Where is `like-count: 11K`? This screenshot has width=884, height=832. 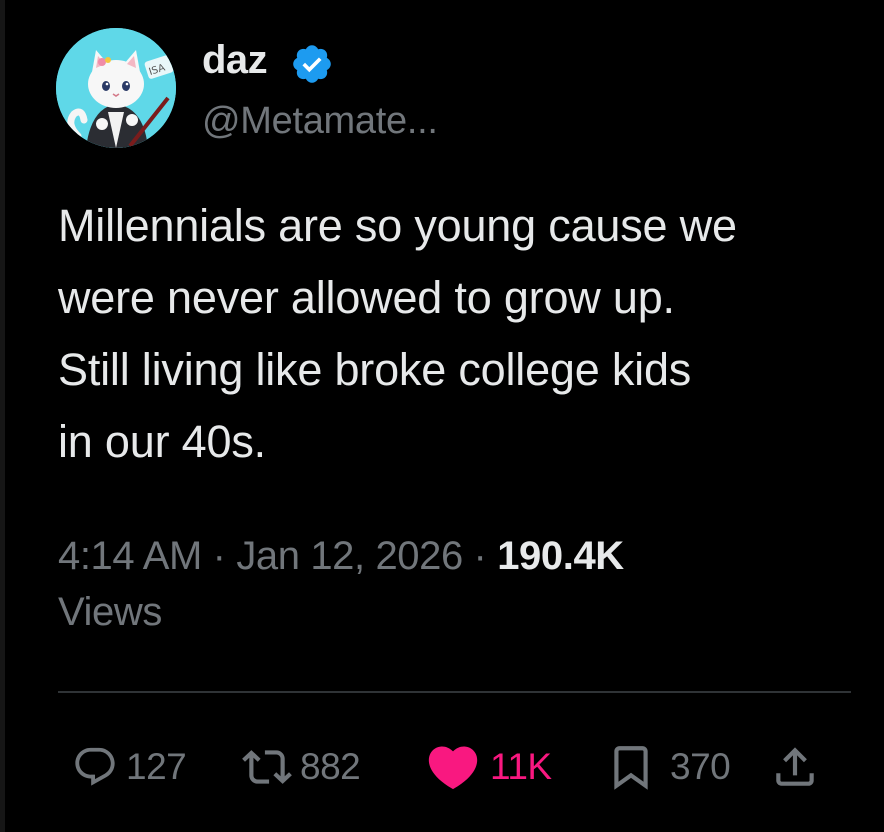 like-count: 11K is located at coordinates (521, 766).